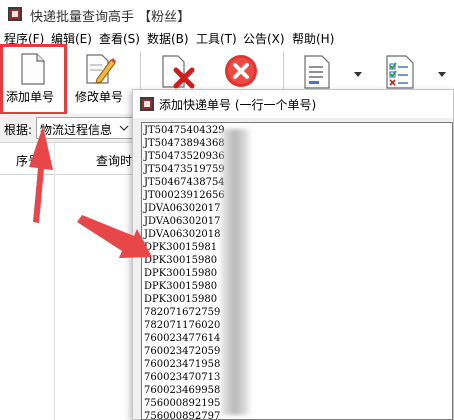  What do you see at coordinates (238, 105) in the screenshot?
I see `dialog-title: 添加快递单号 (一行一个单号)` at bounding box center [238, 105].